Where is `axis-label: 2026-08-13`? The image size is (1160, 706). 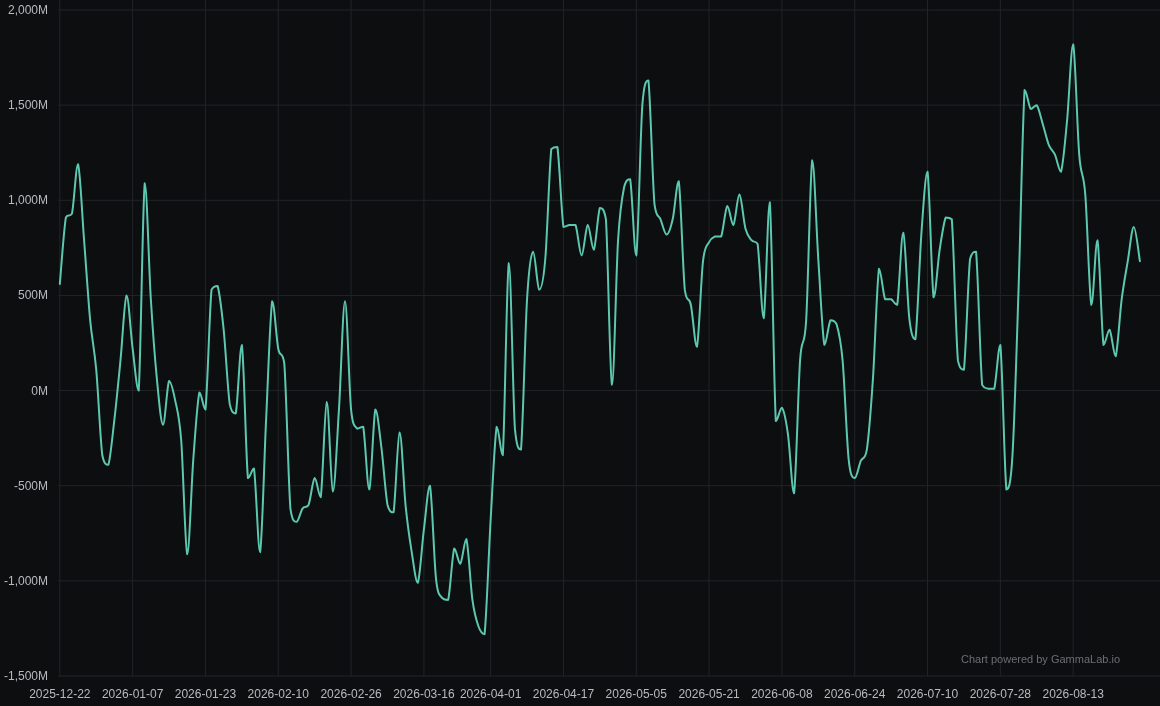
axis-label: 2026-08-13 is located at coordinates (1073, 694).